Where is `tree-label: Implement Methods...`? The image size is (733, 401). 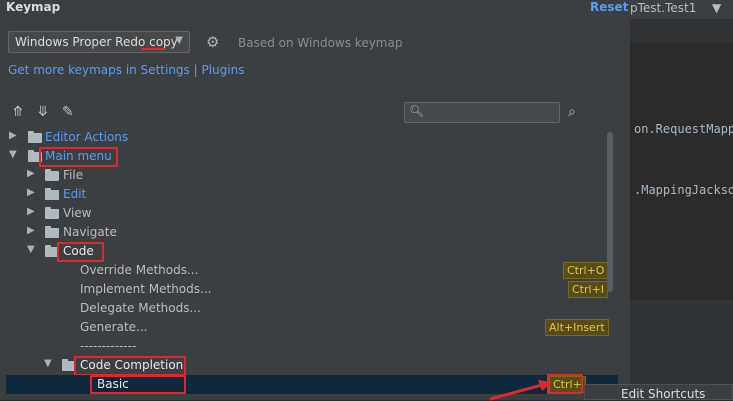
tree-label: Implement Methods... is located at coordinates (146, 289).